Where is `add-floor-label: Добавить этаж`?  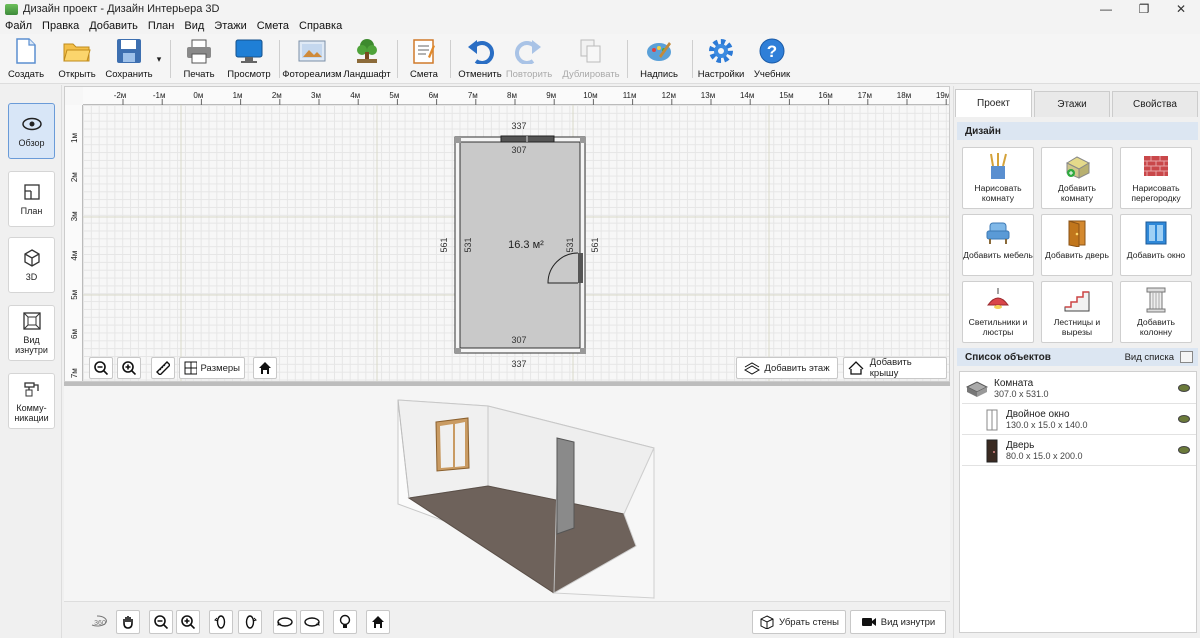 add-floor-label: Добавить этаж is located at coordinates (797, 368).